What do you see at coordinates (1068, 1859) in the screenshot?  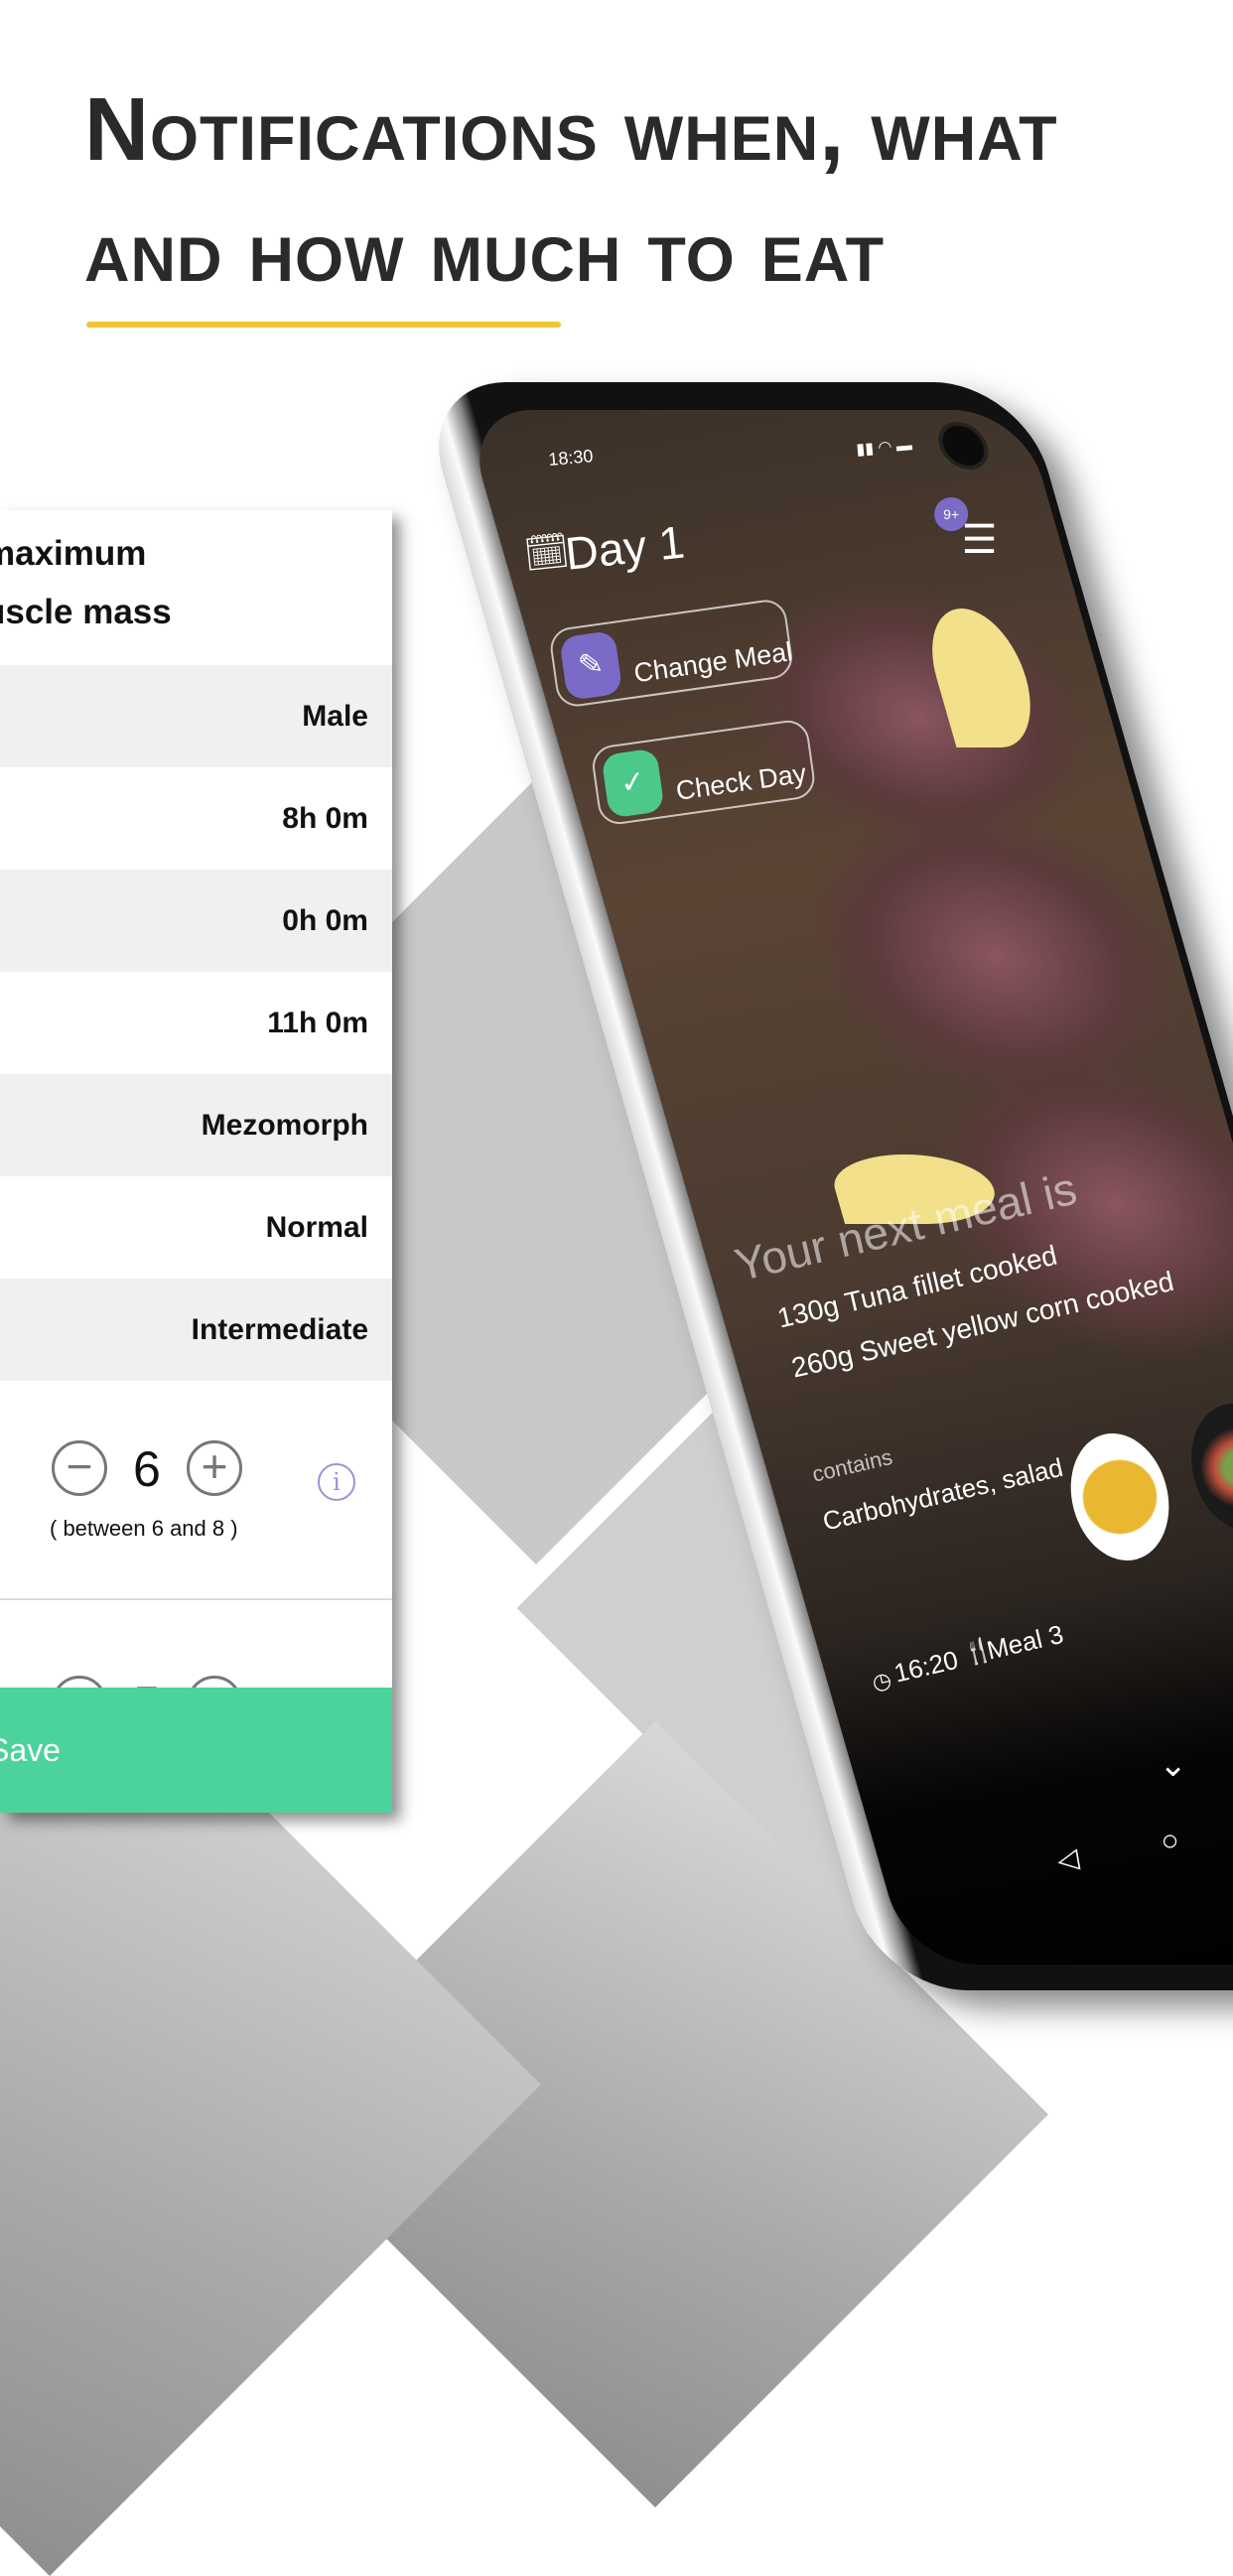 I see `nav-back-icon: ◁` at bounding box center [1068, 1859].